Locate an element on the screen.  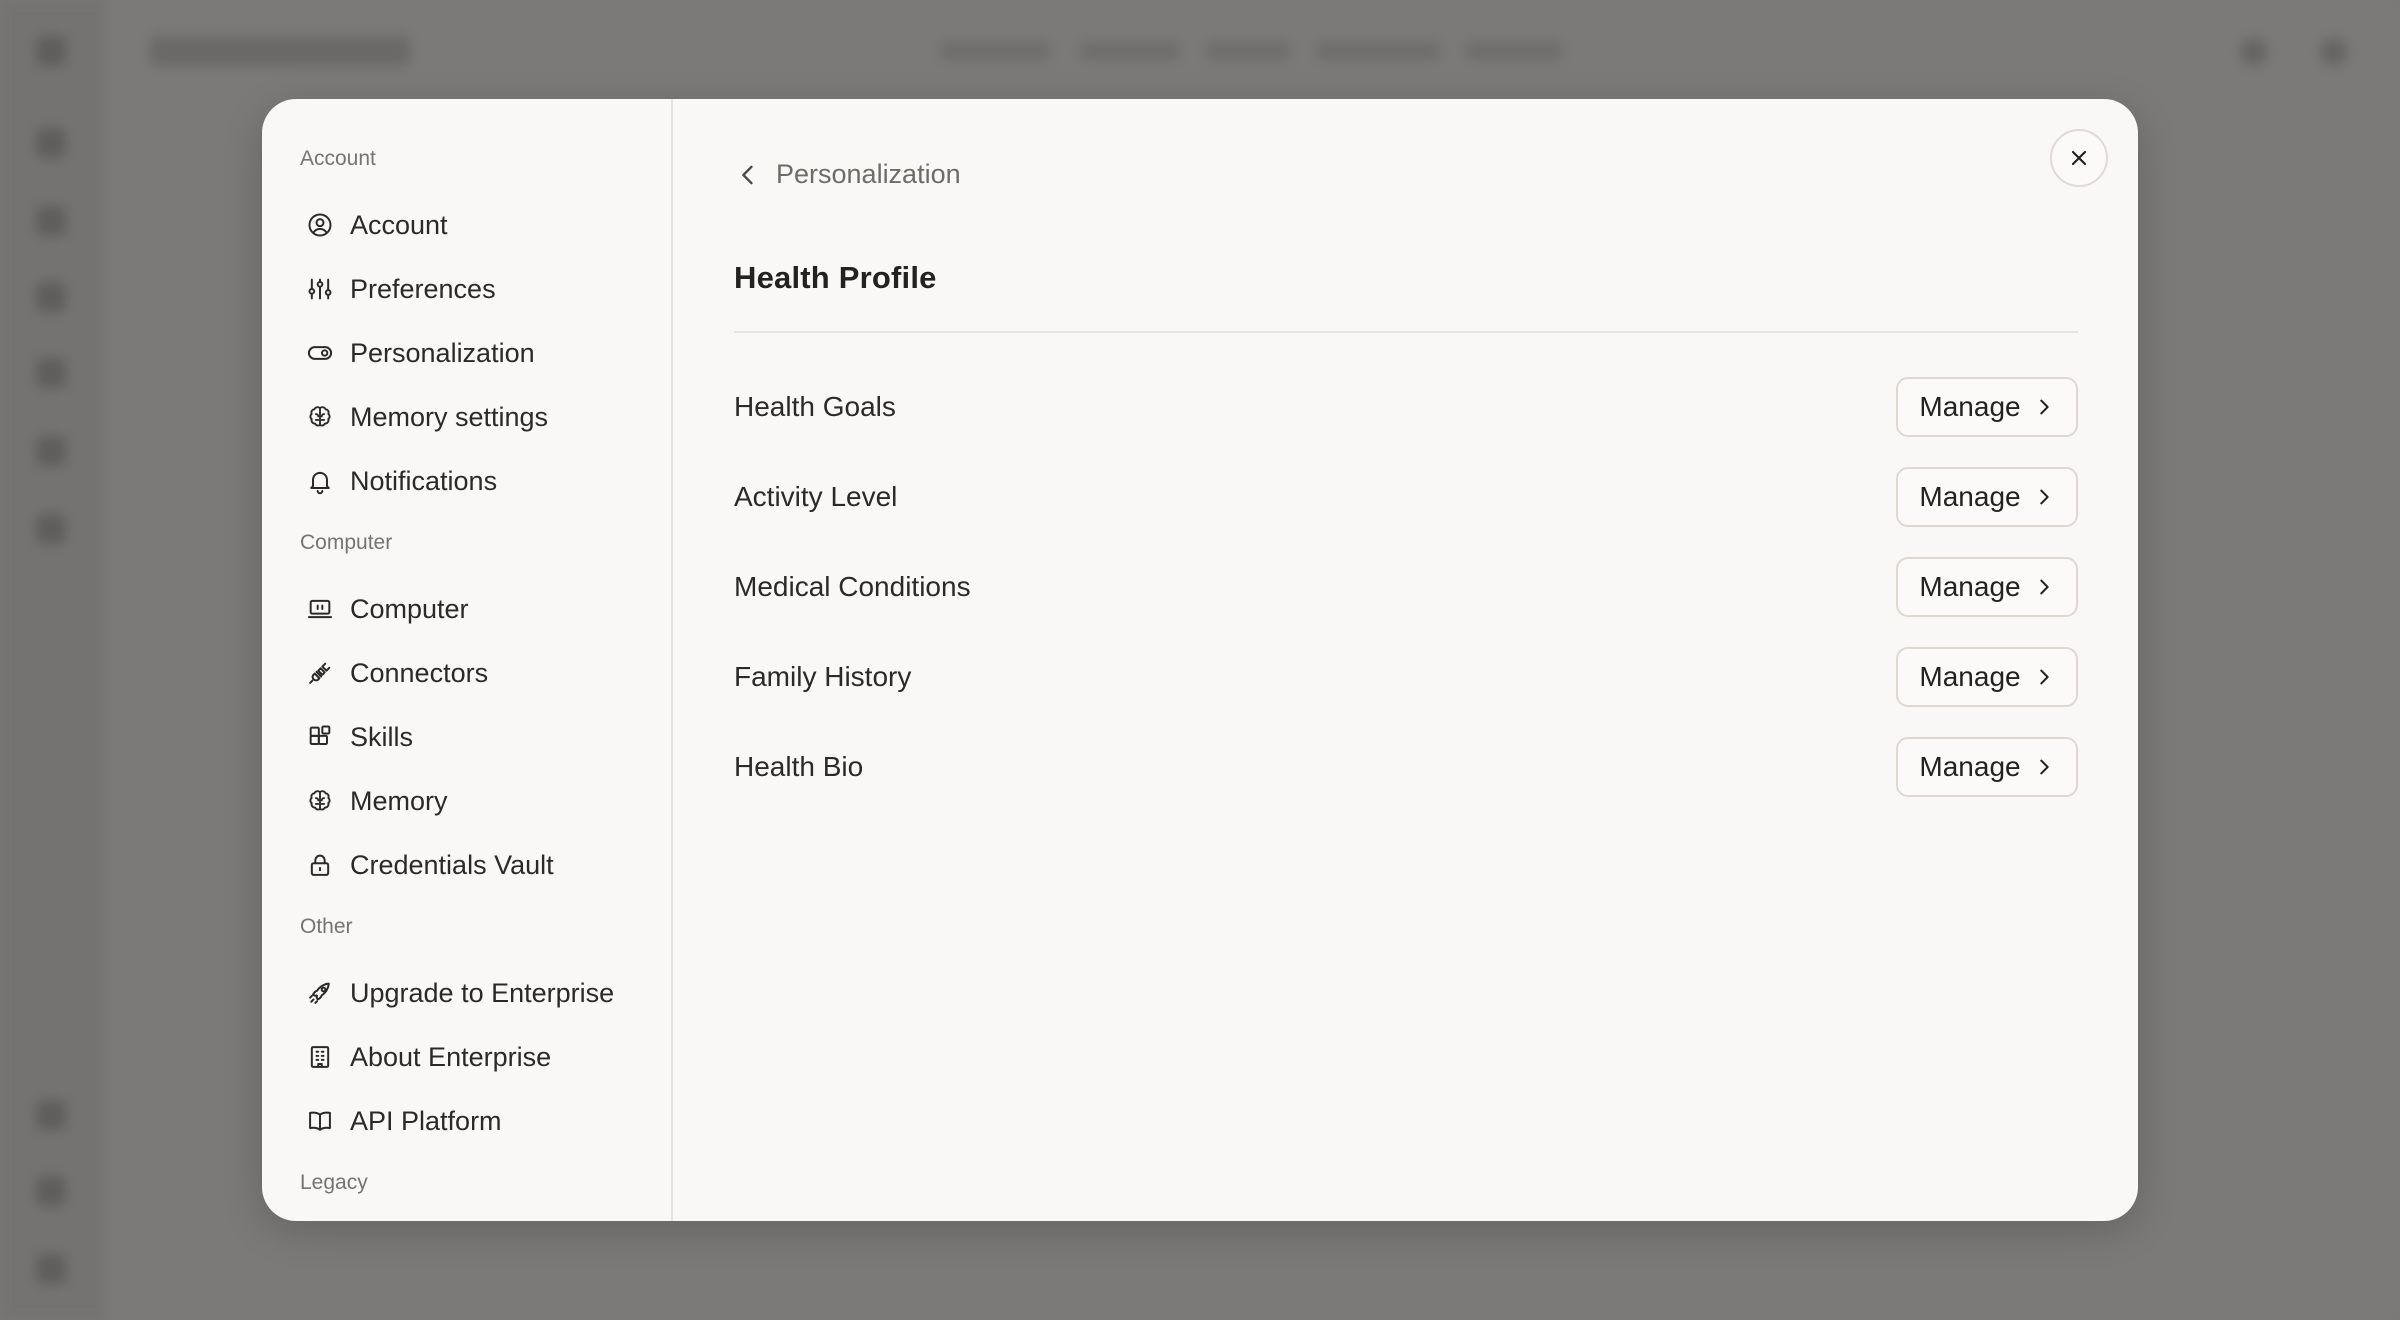
sliders-icon is located at coordinates (320, 289).